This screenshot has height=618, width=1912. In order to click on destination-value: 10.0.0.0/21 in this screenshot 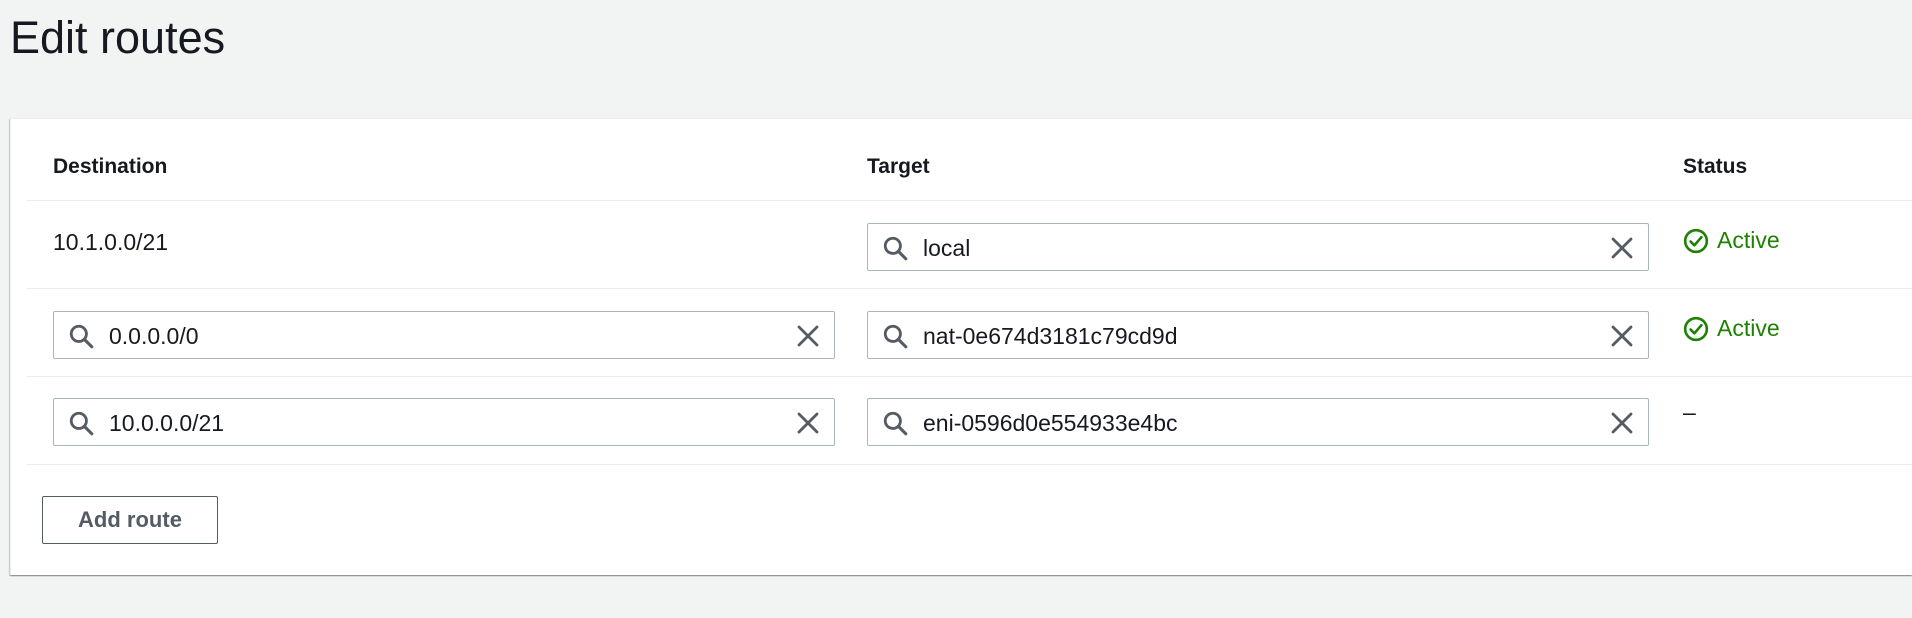, I will do `click(167, 423)`.